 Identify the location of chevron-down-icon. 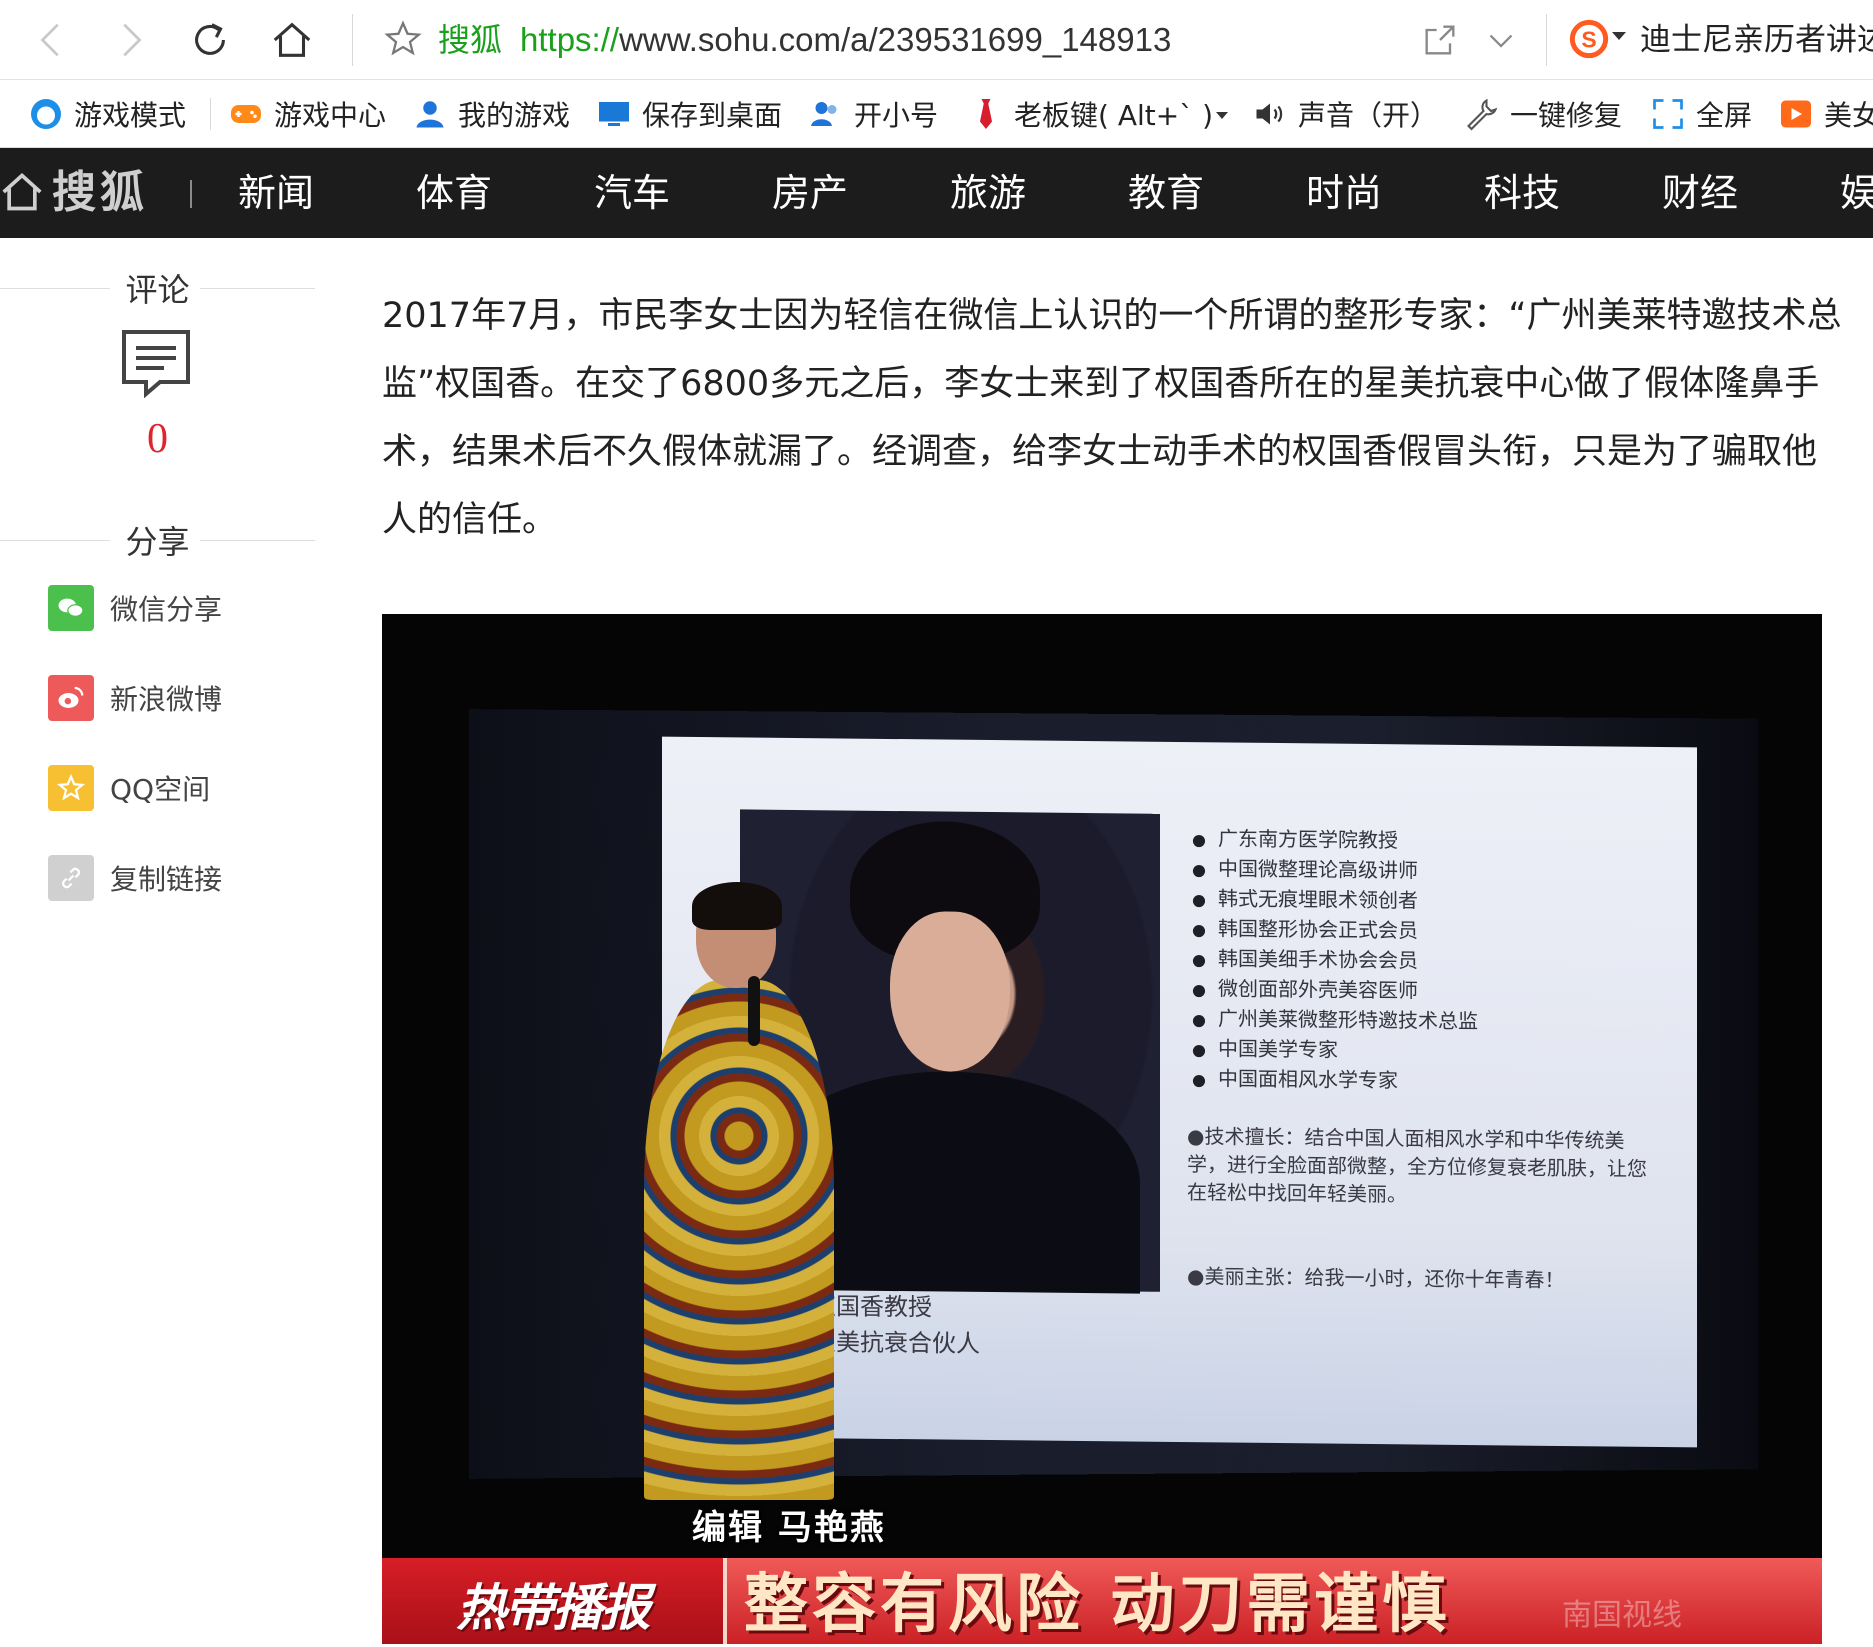
(1501, 40).